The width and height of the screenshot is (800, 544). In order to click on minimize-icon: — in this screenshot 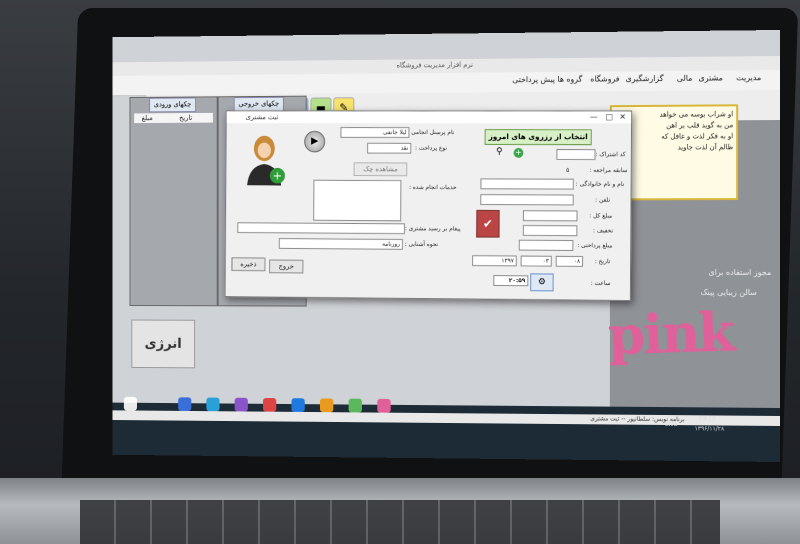, I will do `click(594, 116)`.